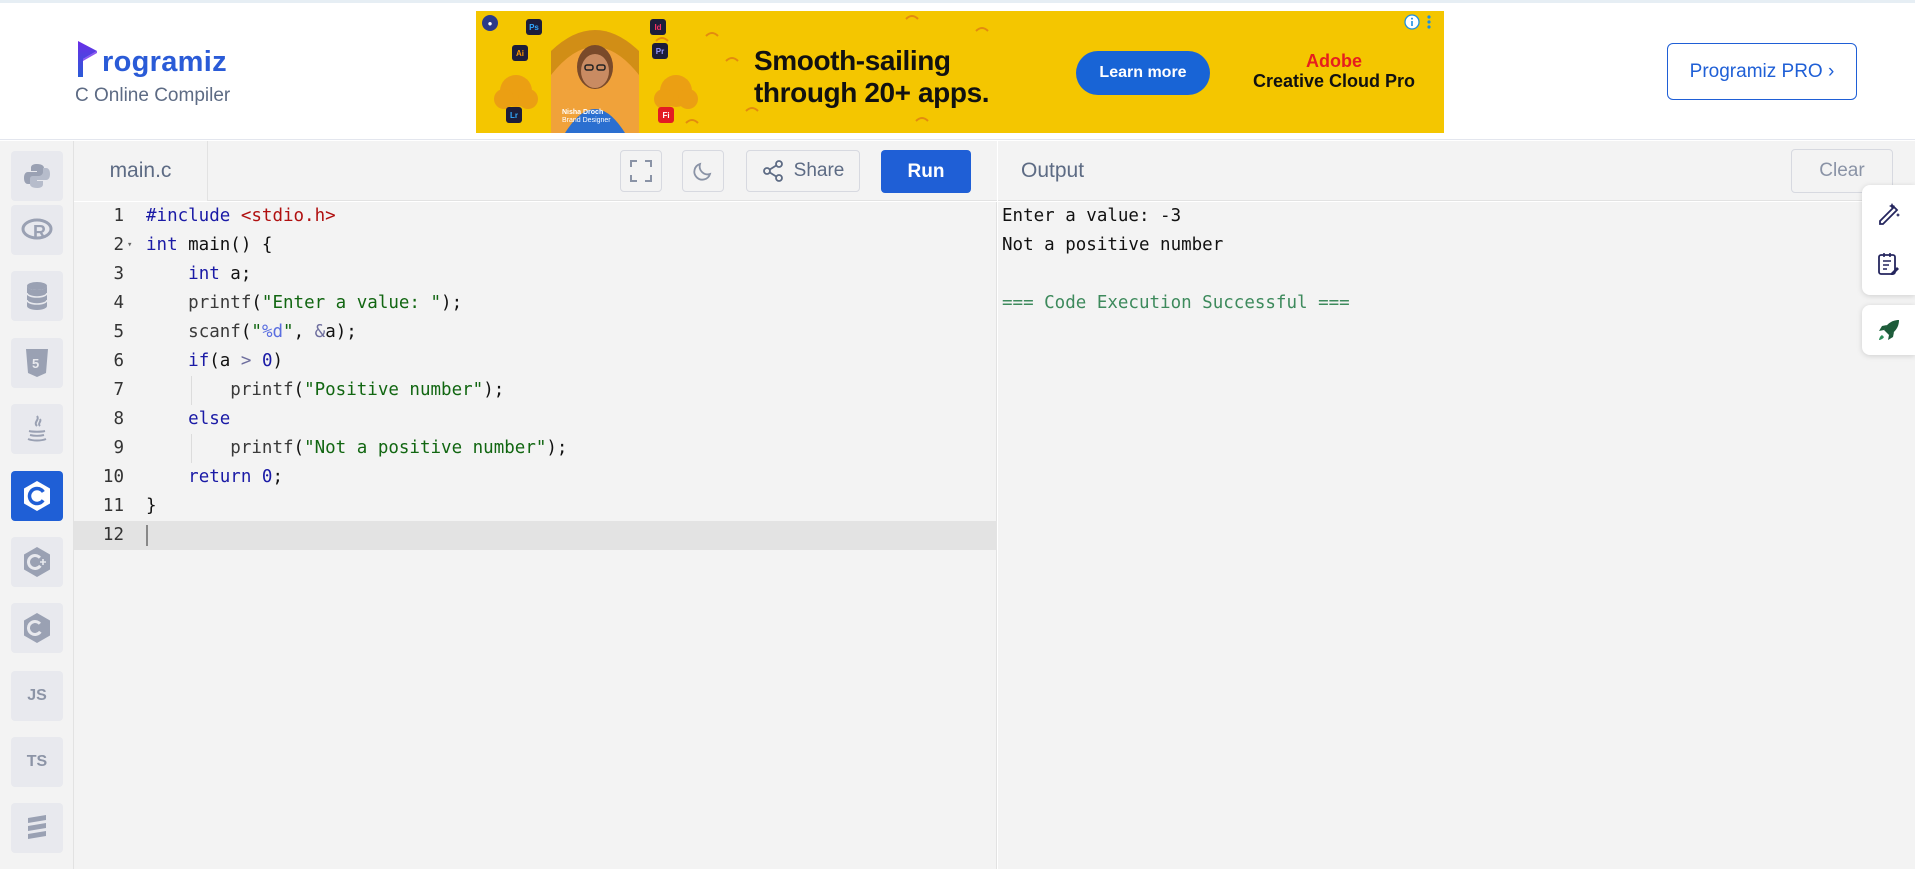  I want to click on floating-rocket-button, so click(1888, 330).